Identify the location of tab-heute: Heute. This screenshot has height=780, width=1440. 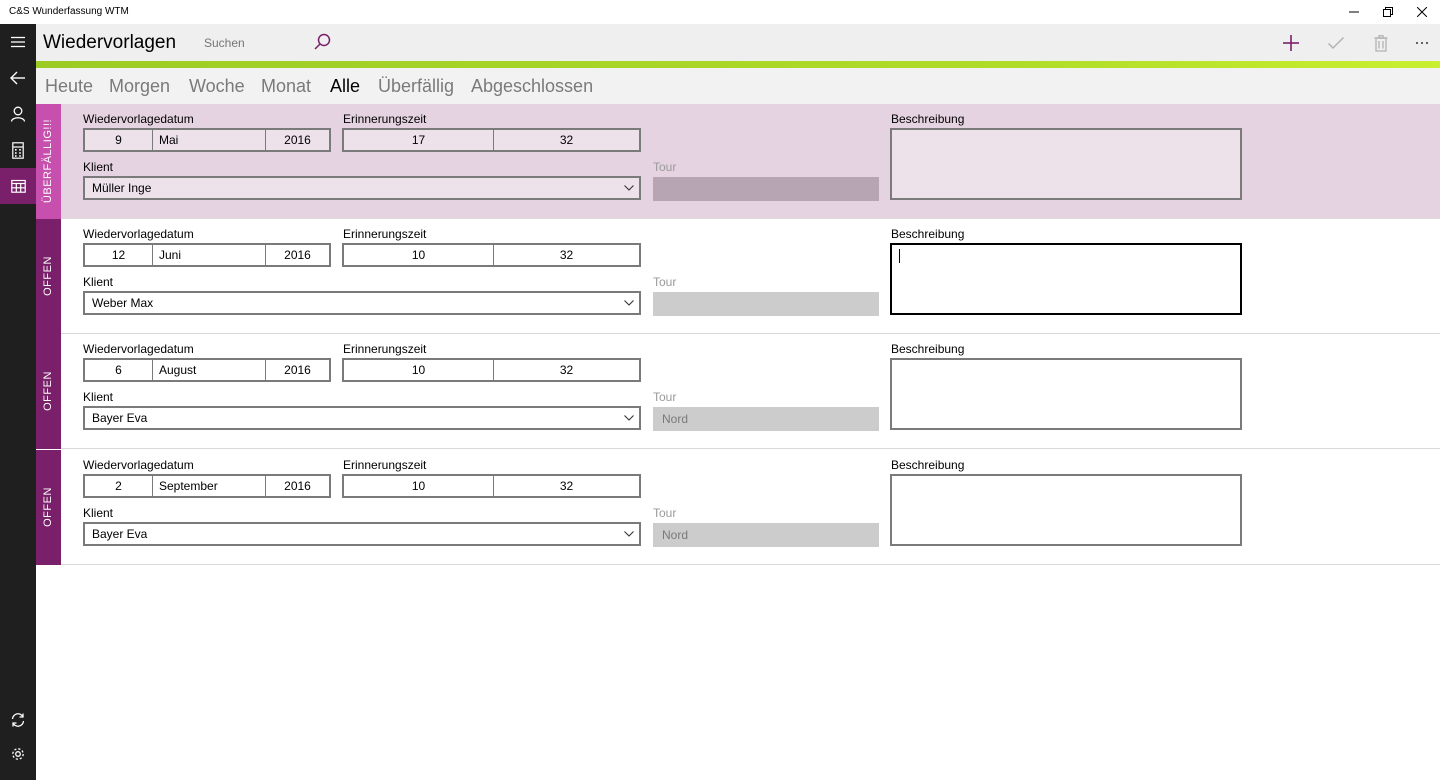
(69, 86).